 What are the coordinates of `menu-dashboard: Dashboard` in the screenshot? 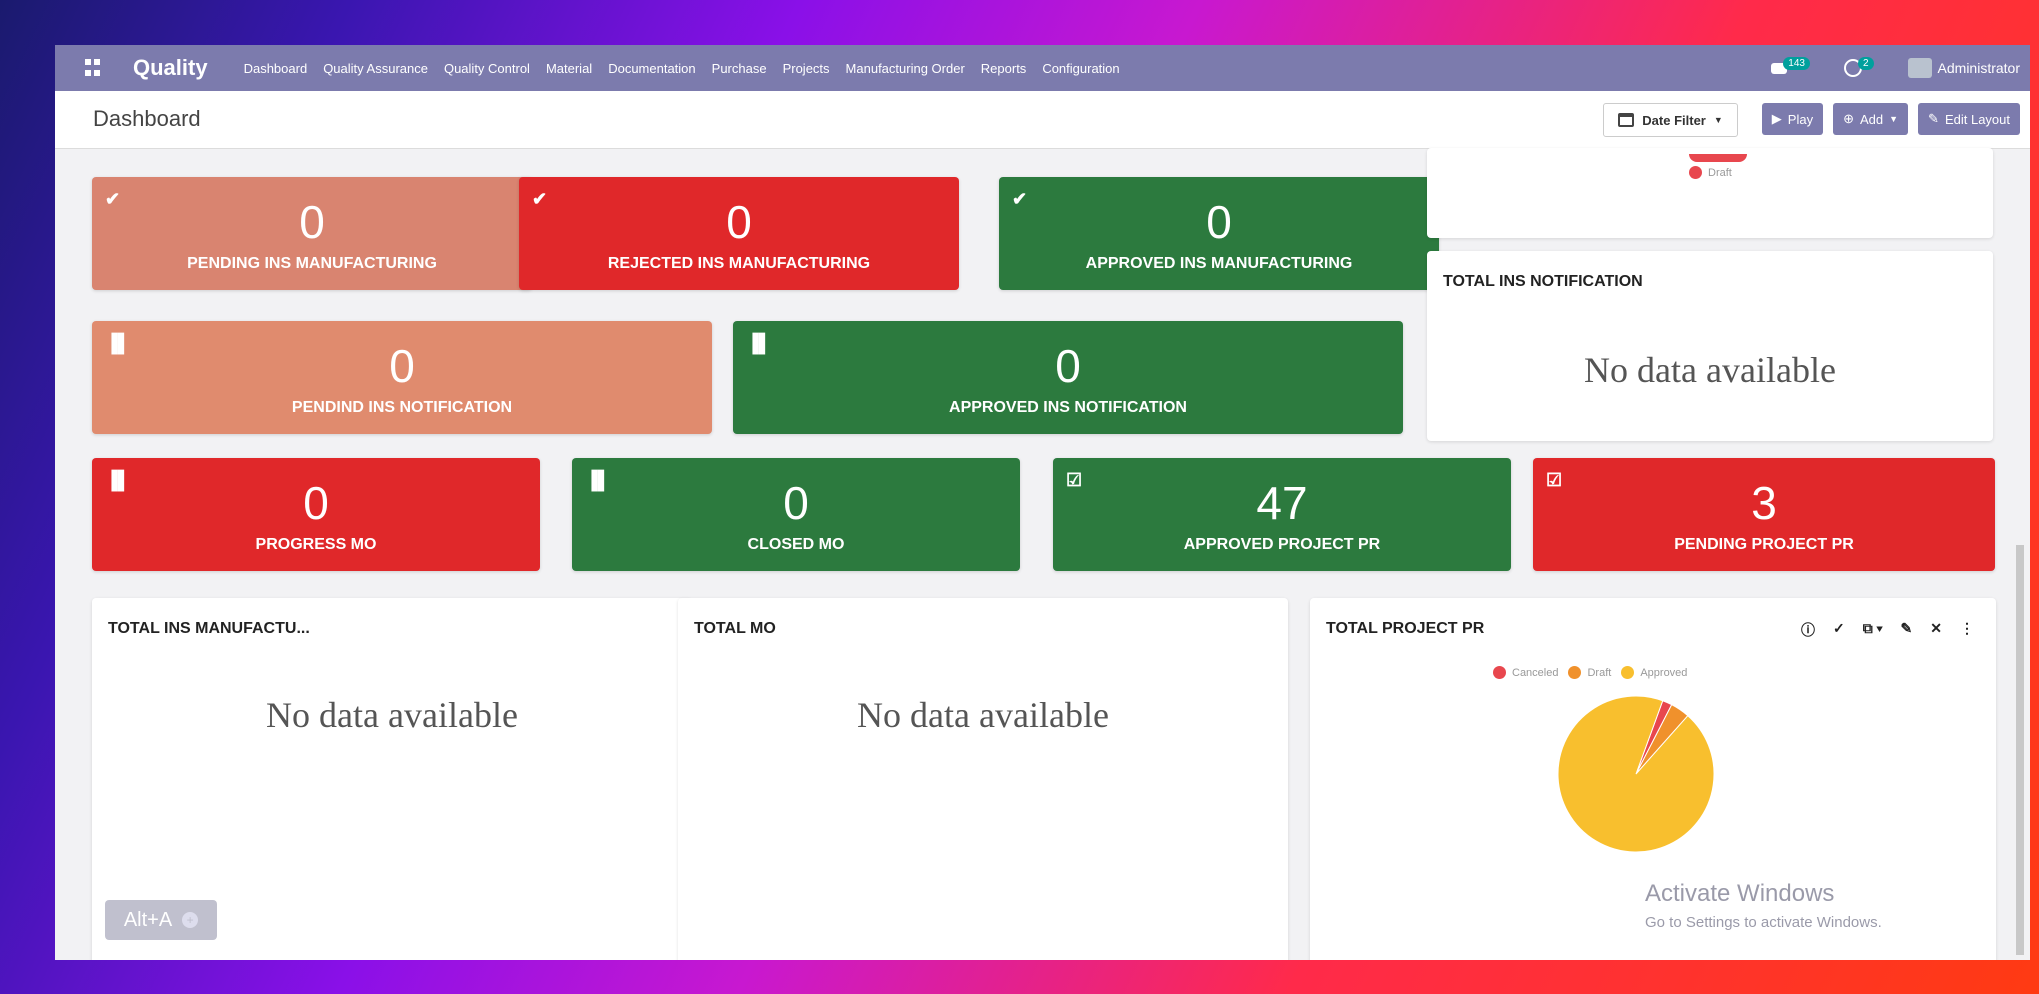 It's located at (276, 68).